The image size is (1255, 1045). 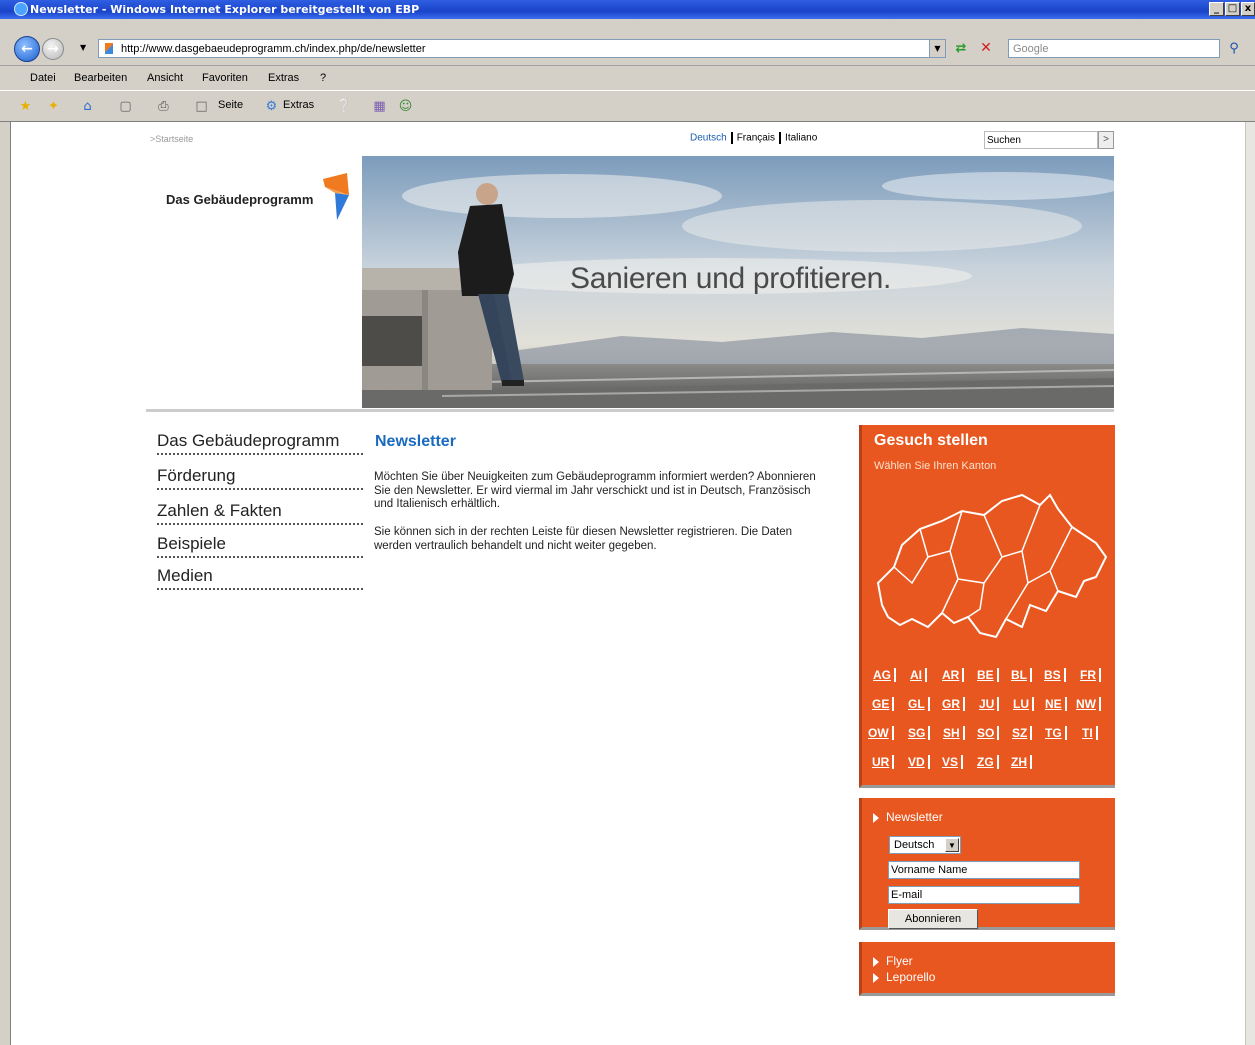 What do you see at coordinates (260, 478) in the screenshot?
I see `nav-foerderung: Förderung` at bounding box center [260, 478].